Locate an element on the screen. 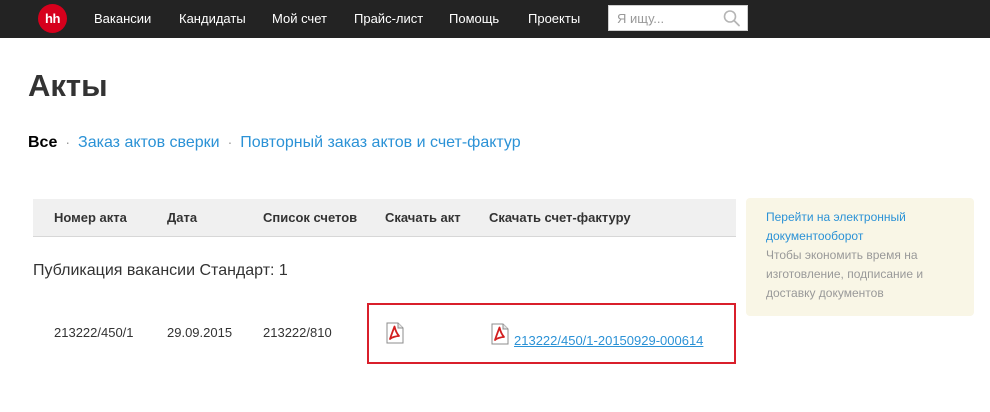  nav-item-candidates: Кандидаты is located at coordinates (212, 19).